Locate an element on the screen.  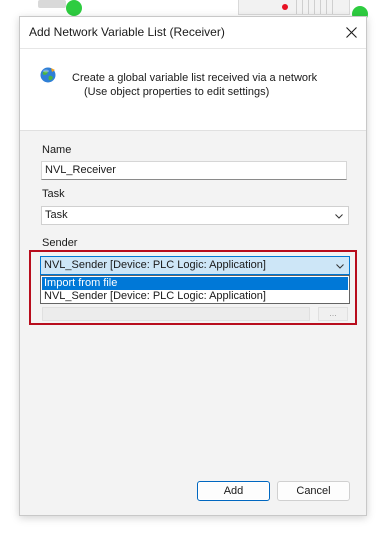
dialog-title: Add Network Variable List (Receiver) is located at coordinates (127, 32).